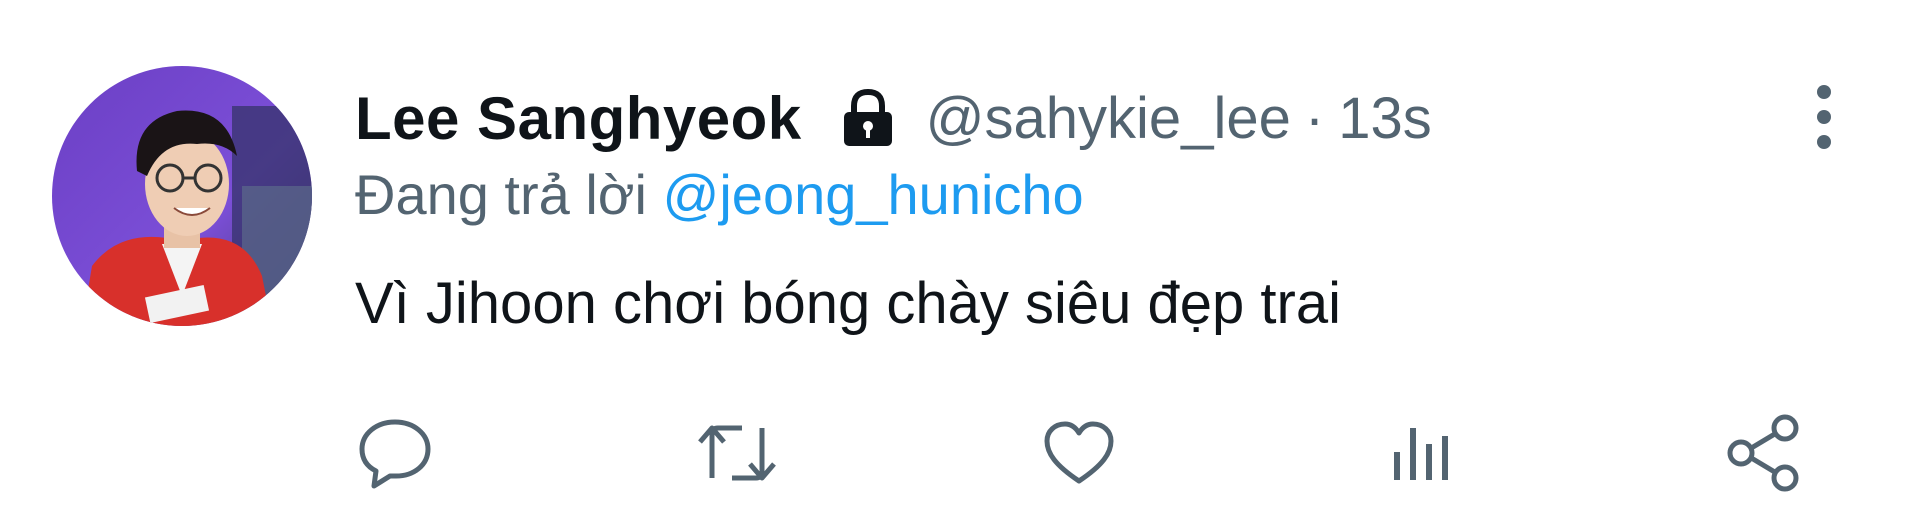  What do you see at coordinates (1824, 117) in the screenshot?
I see `more-vertical-icon` at bounding box center [1824, 117].